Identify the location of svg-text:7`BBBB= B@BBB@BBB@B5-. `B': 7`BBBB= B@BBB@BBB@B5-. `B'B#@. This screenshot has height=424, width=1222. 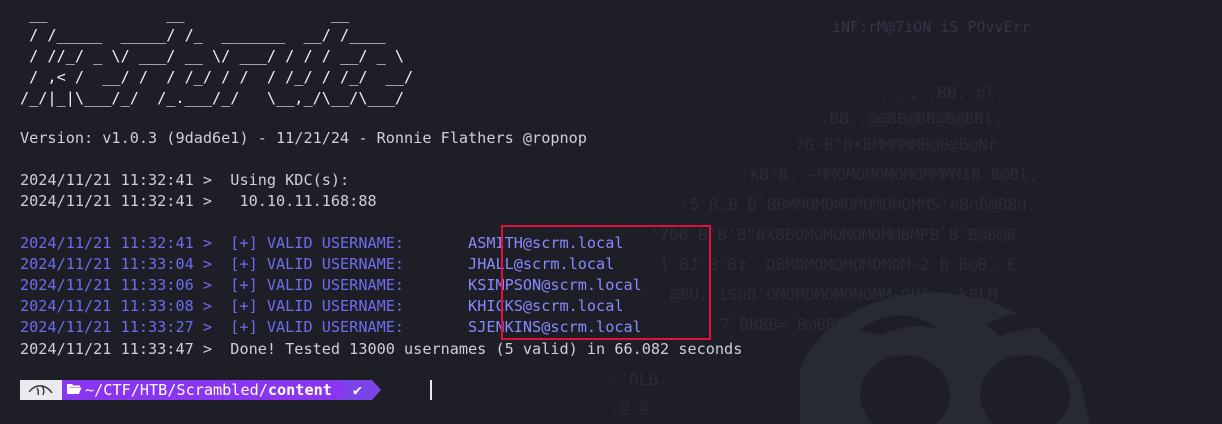
(860, 324).